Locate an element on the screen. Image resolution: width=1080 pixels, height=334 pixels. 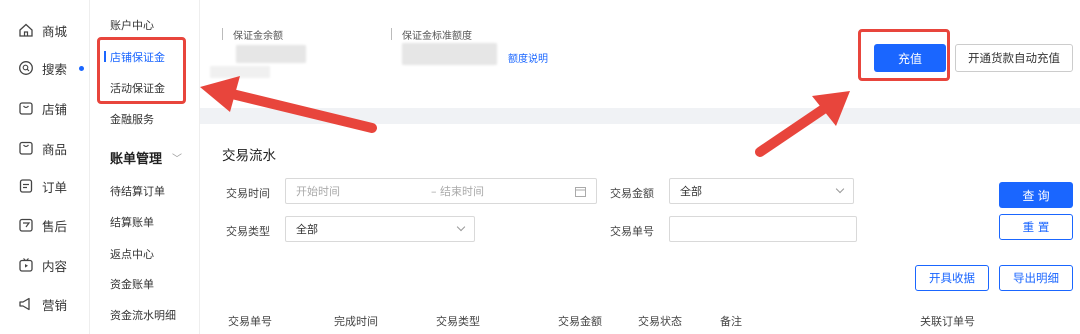
quota-explanation-link: 额度说明 is located at coordinates (528, 57).